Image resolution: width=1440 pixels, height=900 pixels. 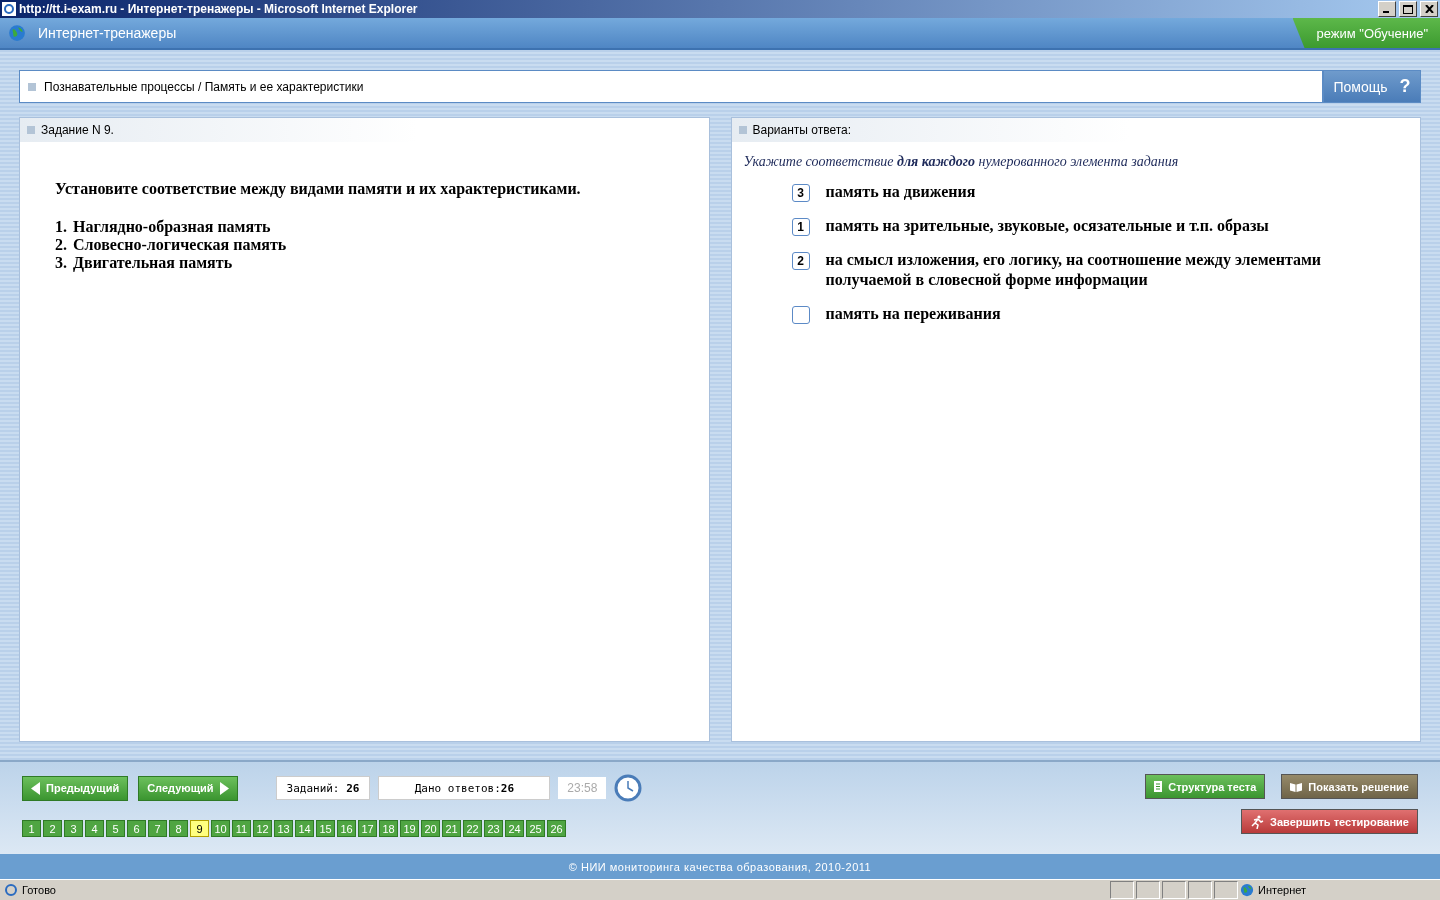 What do you see at coordinates (582, 788) in the screenshot?
I see `timer: 23:58` at bounding box center [582, 788].